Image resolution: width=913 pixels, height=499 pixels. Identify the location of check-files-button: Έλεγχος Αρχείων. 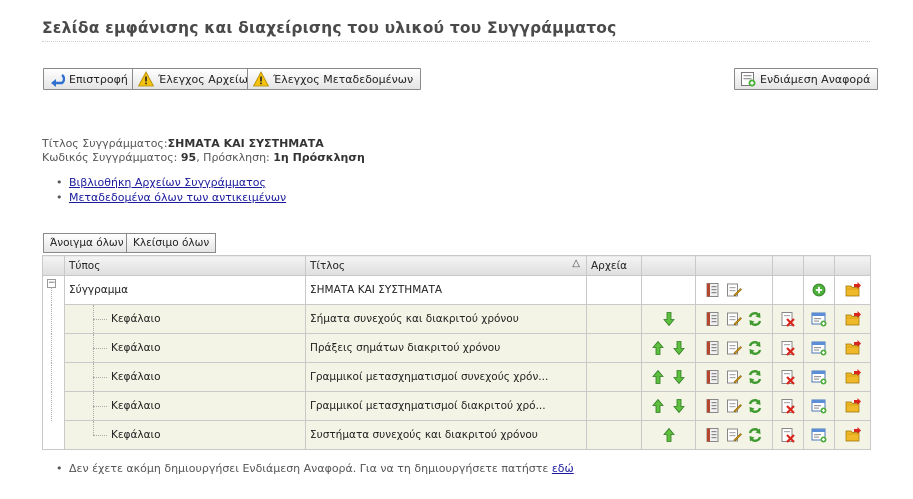
(197, 79).